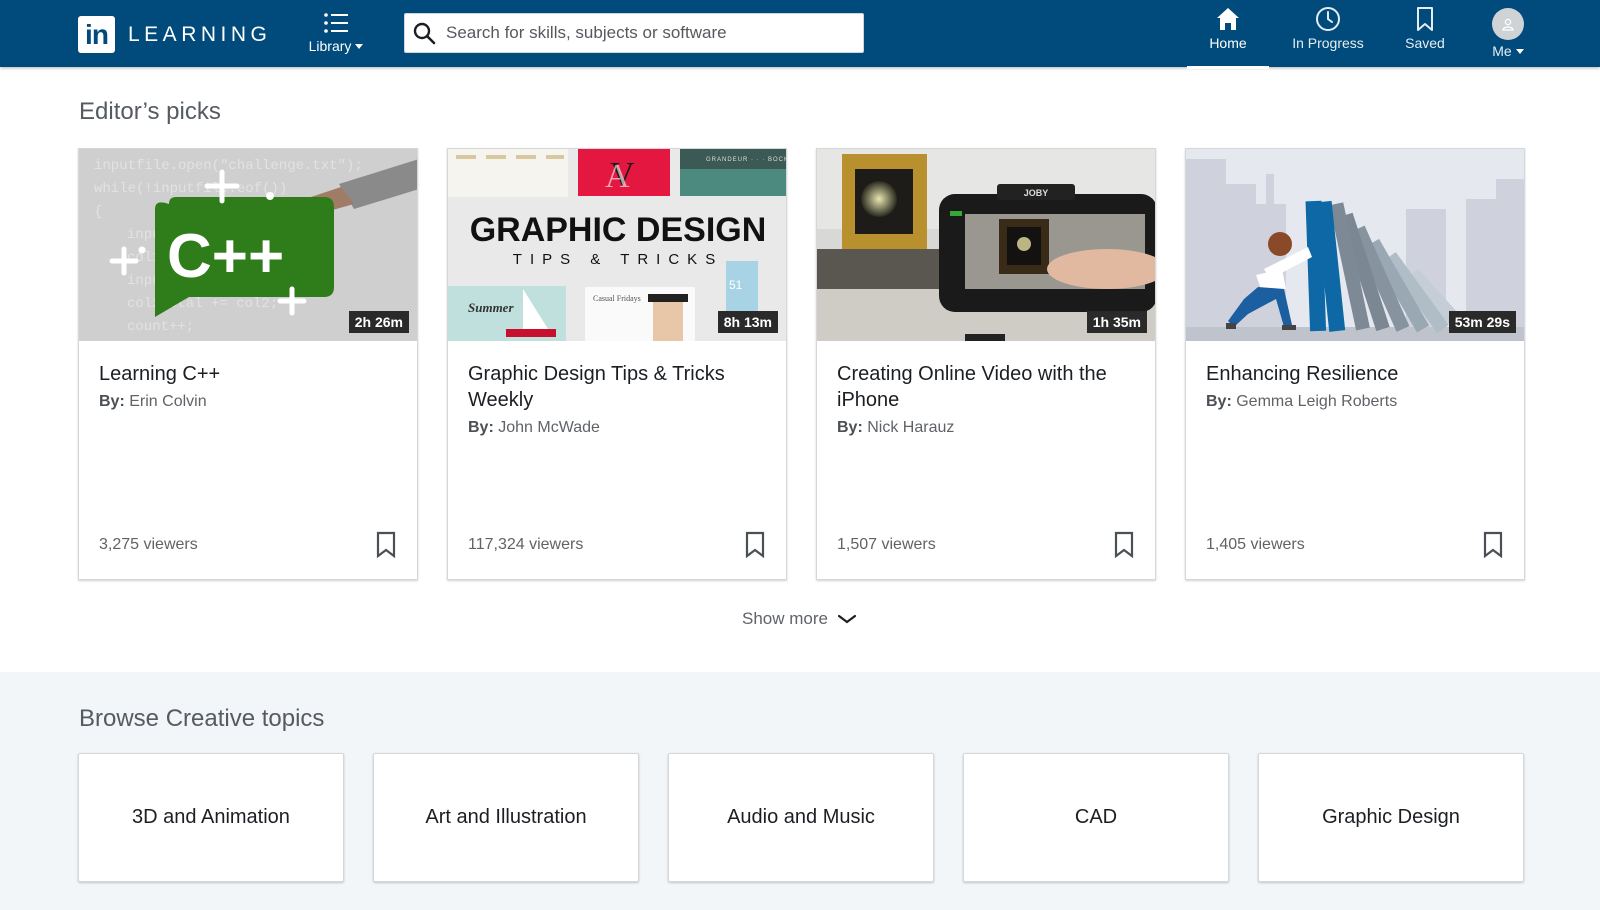 The image size is (1600, 910). What do you see at coordinates (225, 256) in the screenshot?
I see `svg-text: C++` at bounding box center [225, 256].